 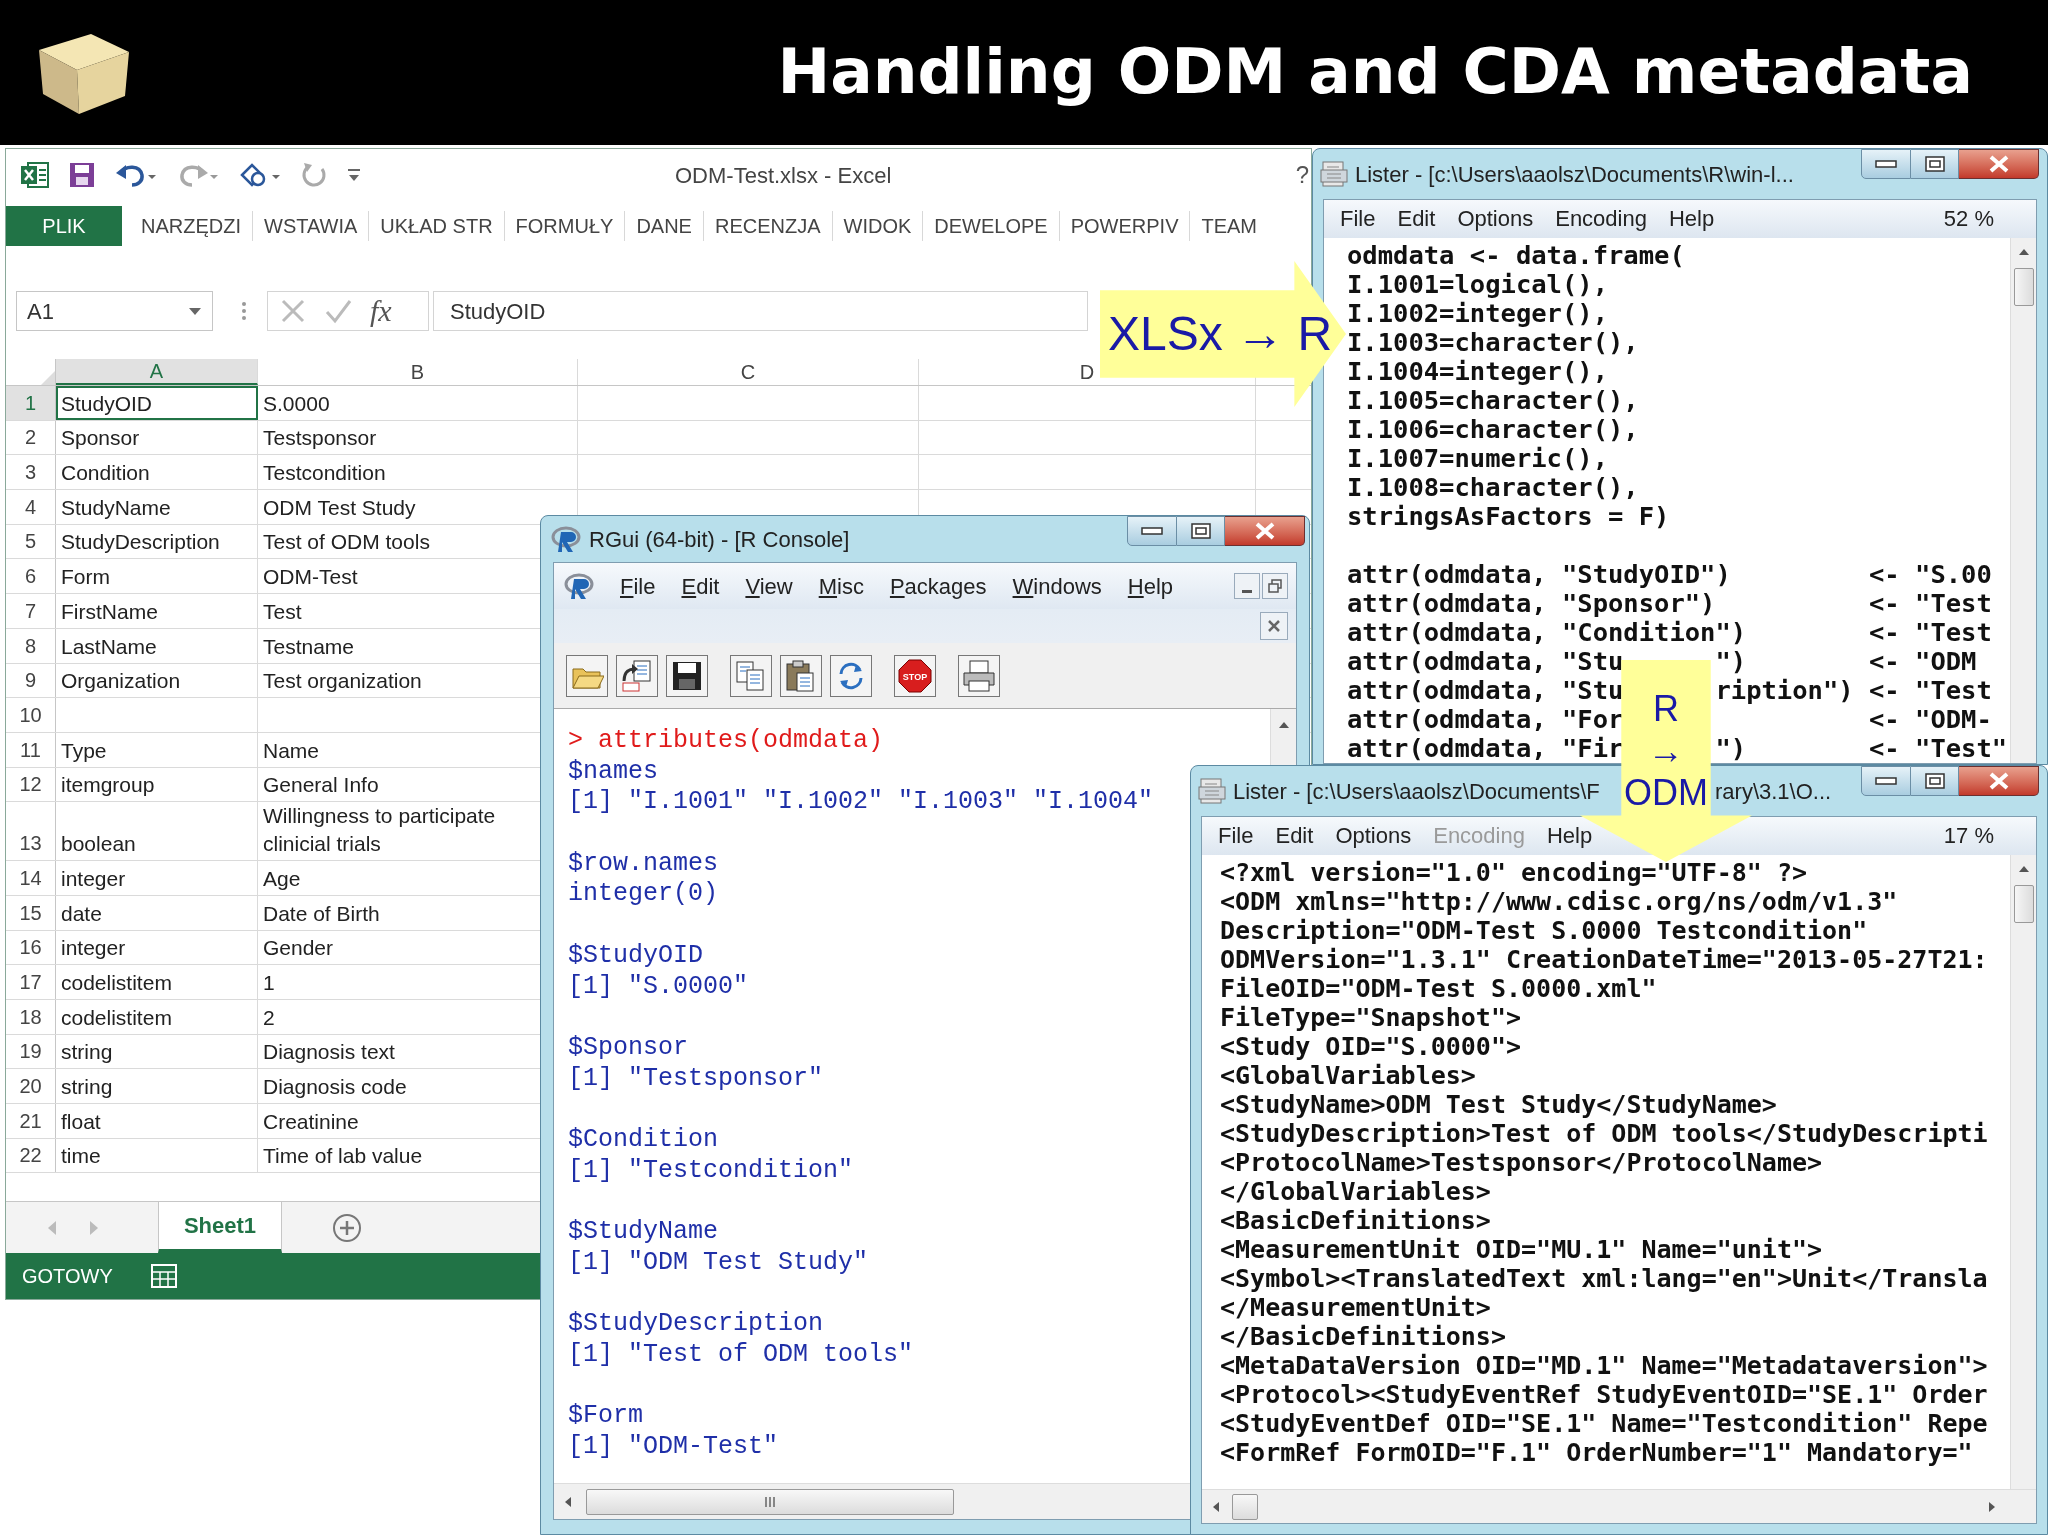 What do you see at coordinates (31, 437) in the screenshot?
I see `row-header: 2` at bounding box center [31, 437].